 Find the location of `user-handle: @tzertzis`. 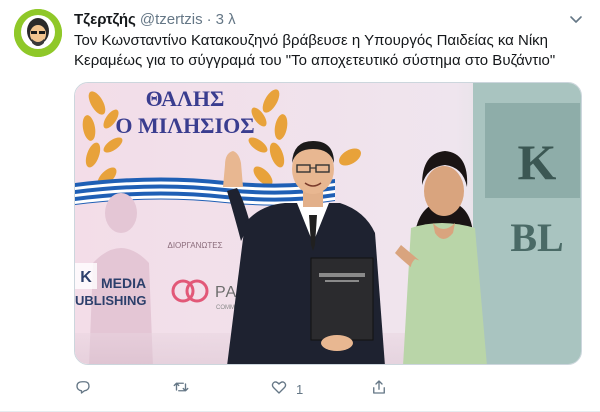

user-handle: @tzertzis is located at coordinates (171, 19).